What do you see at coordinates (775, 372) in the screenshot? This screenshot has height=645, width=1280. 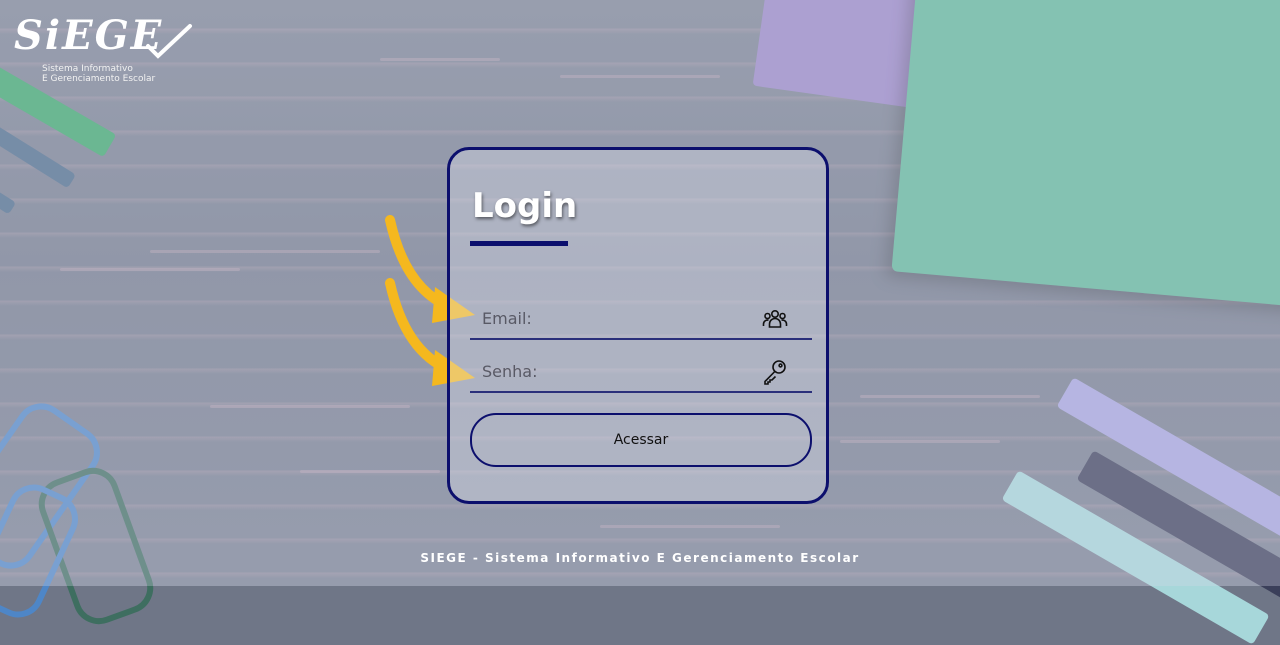 I see `key-icon` at bounding box center [775, 372].